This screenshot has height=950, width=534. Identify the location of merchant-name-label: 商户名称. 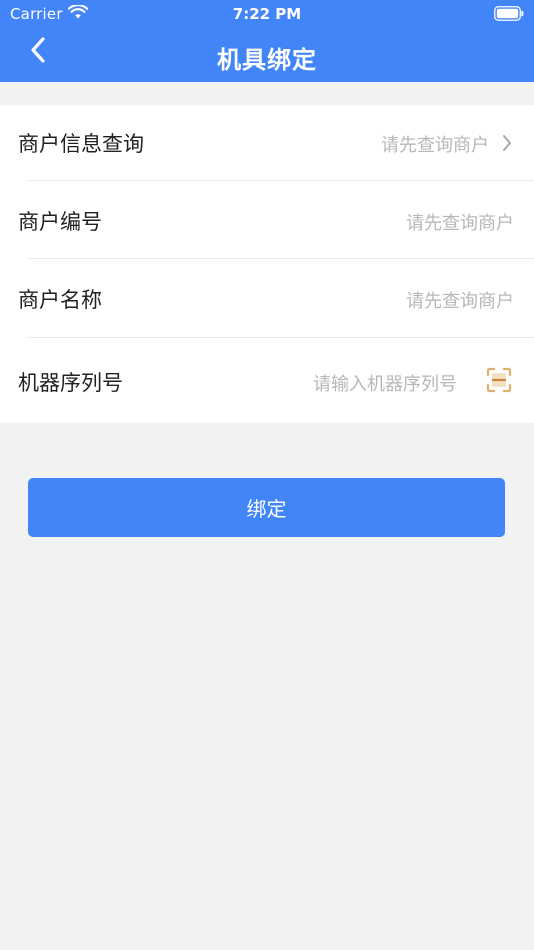
(60, 300).